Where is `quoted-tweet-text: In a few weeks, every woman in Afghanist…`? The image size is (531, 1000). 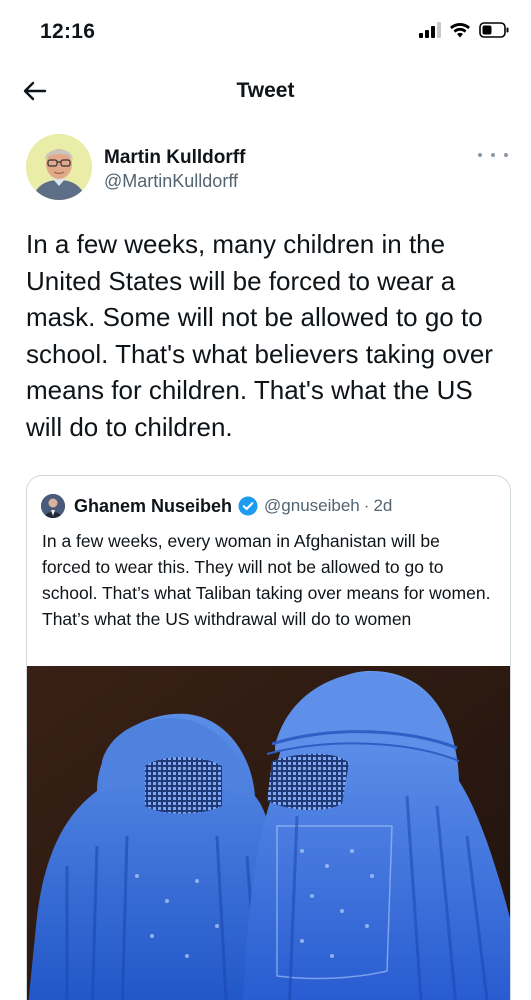 quoted-tweet-text: In a few weeks, every woman in Afghanist… is located at coordinates (266, 580).